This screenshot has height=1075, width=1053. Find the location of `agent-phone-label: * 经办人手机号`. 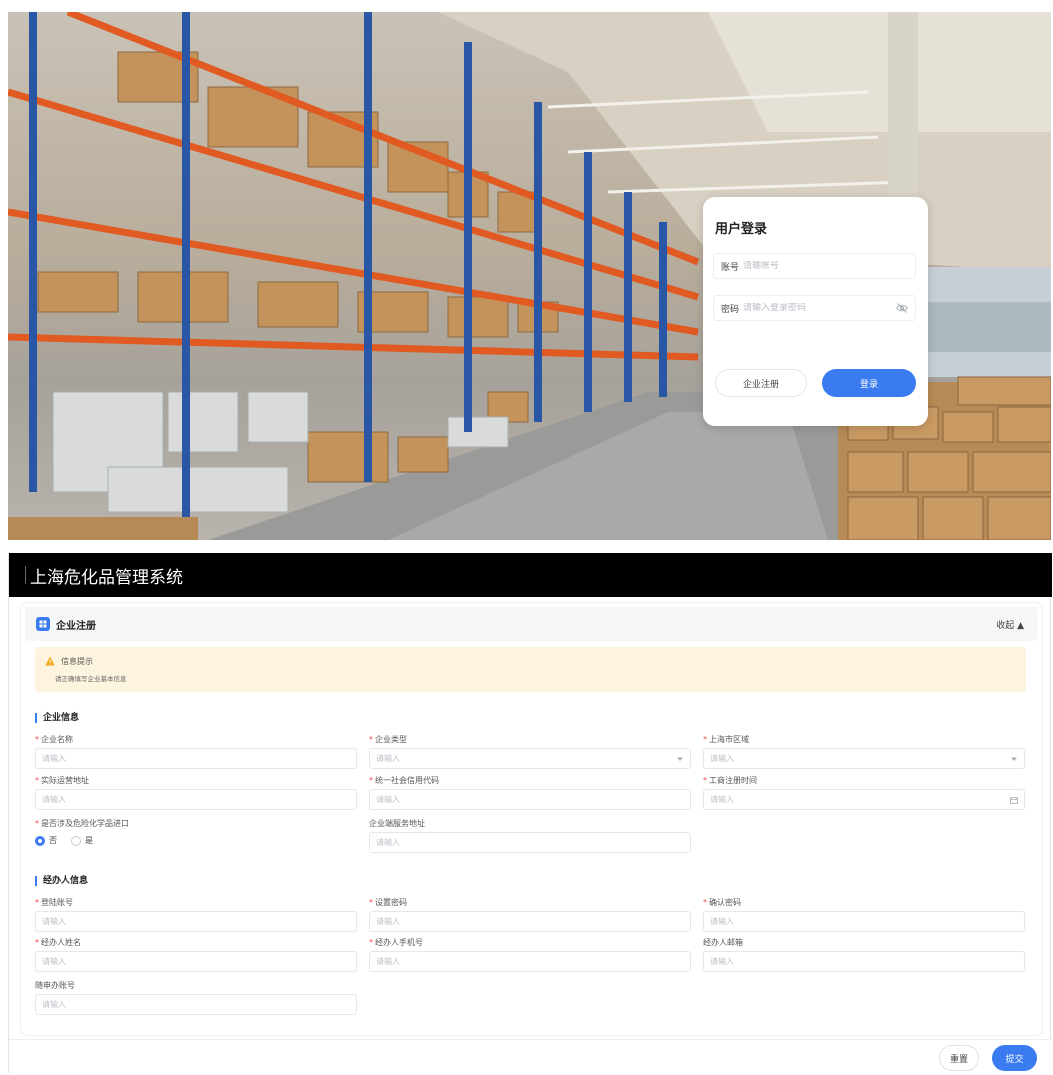

agent-phone-label: * 经办人手机号 is located at coordinates (396, 942).